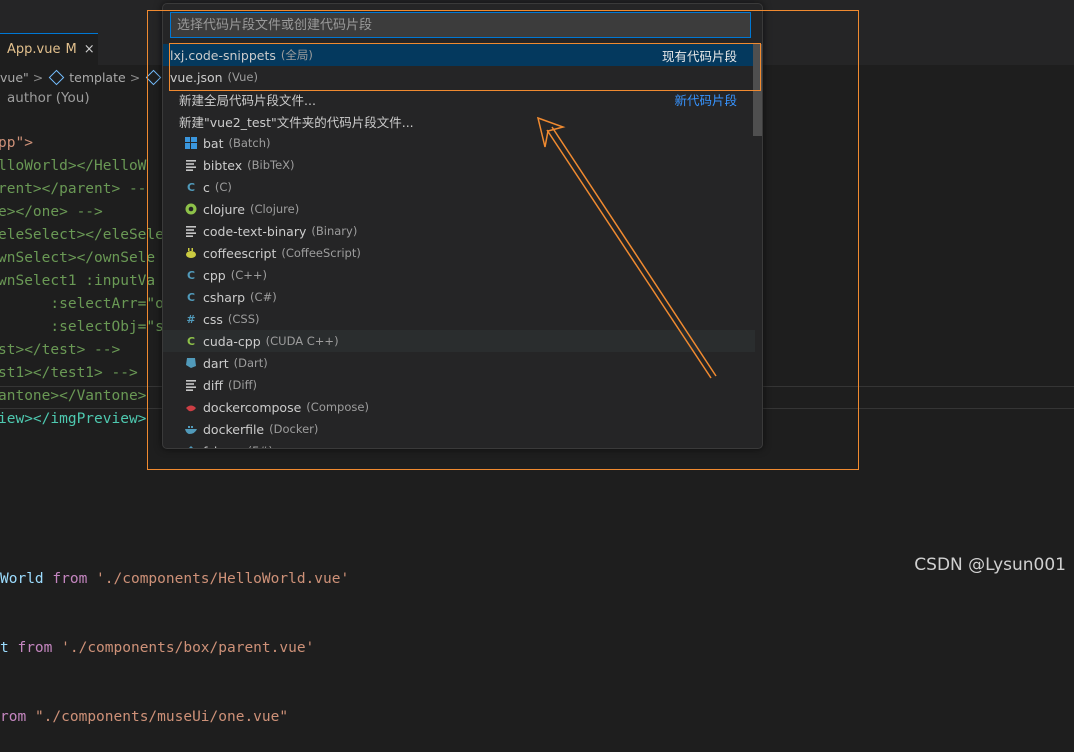  I want to click on code-line: rom "./components/museUi/one.vue", so click(144, 717).